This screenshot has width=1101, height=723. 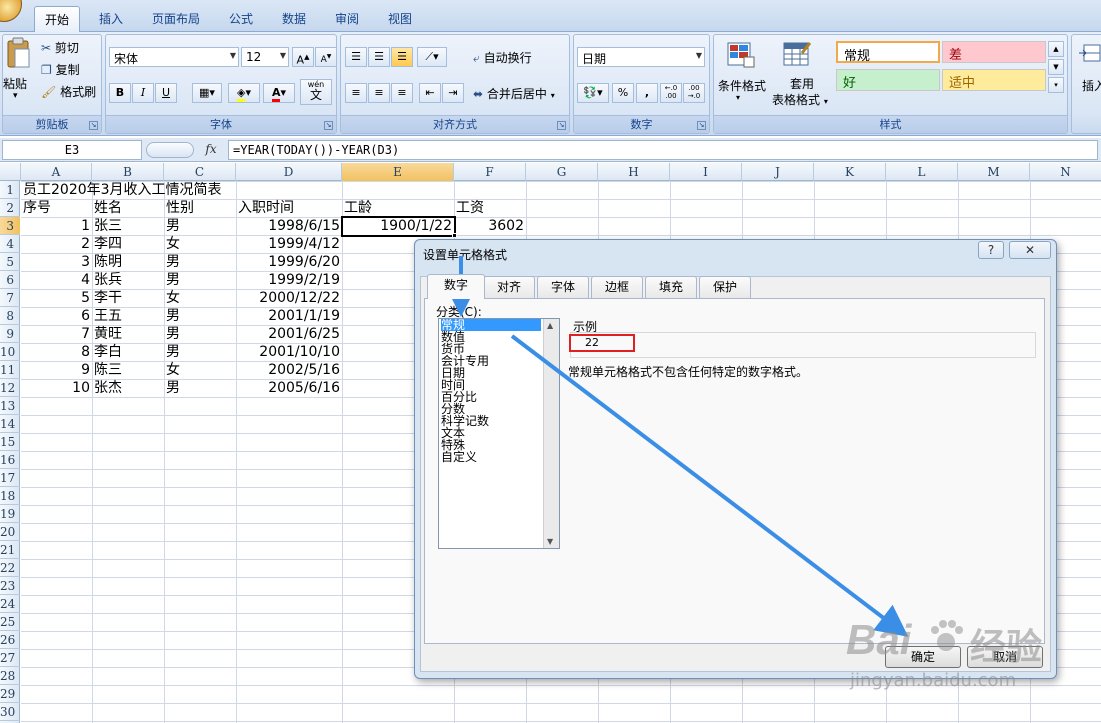 I want to click on align-bottom-button: ☰, so click(x=402, y=57).